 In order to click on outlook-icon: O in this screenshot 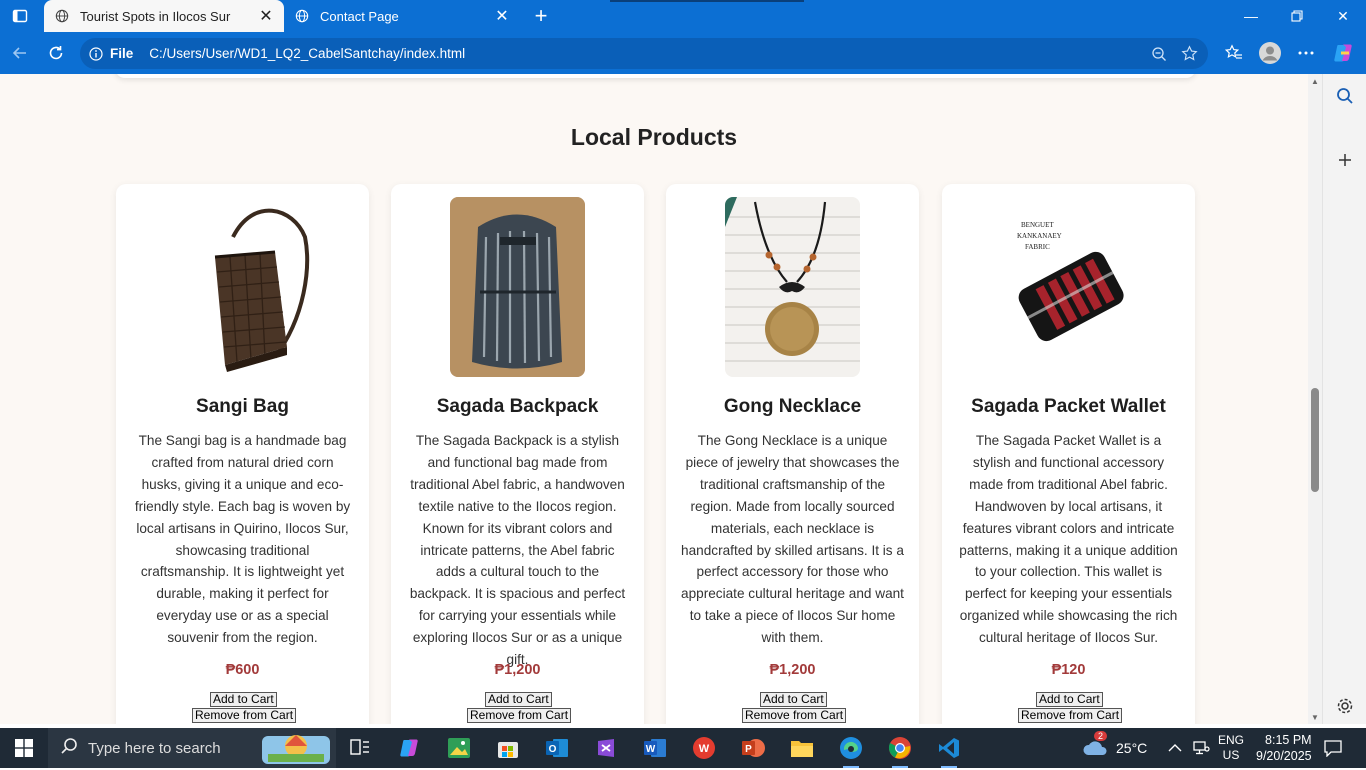, I will do `click(557, 748)`.